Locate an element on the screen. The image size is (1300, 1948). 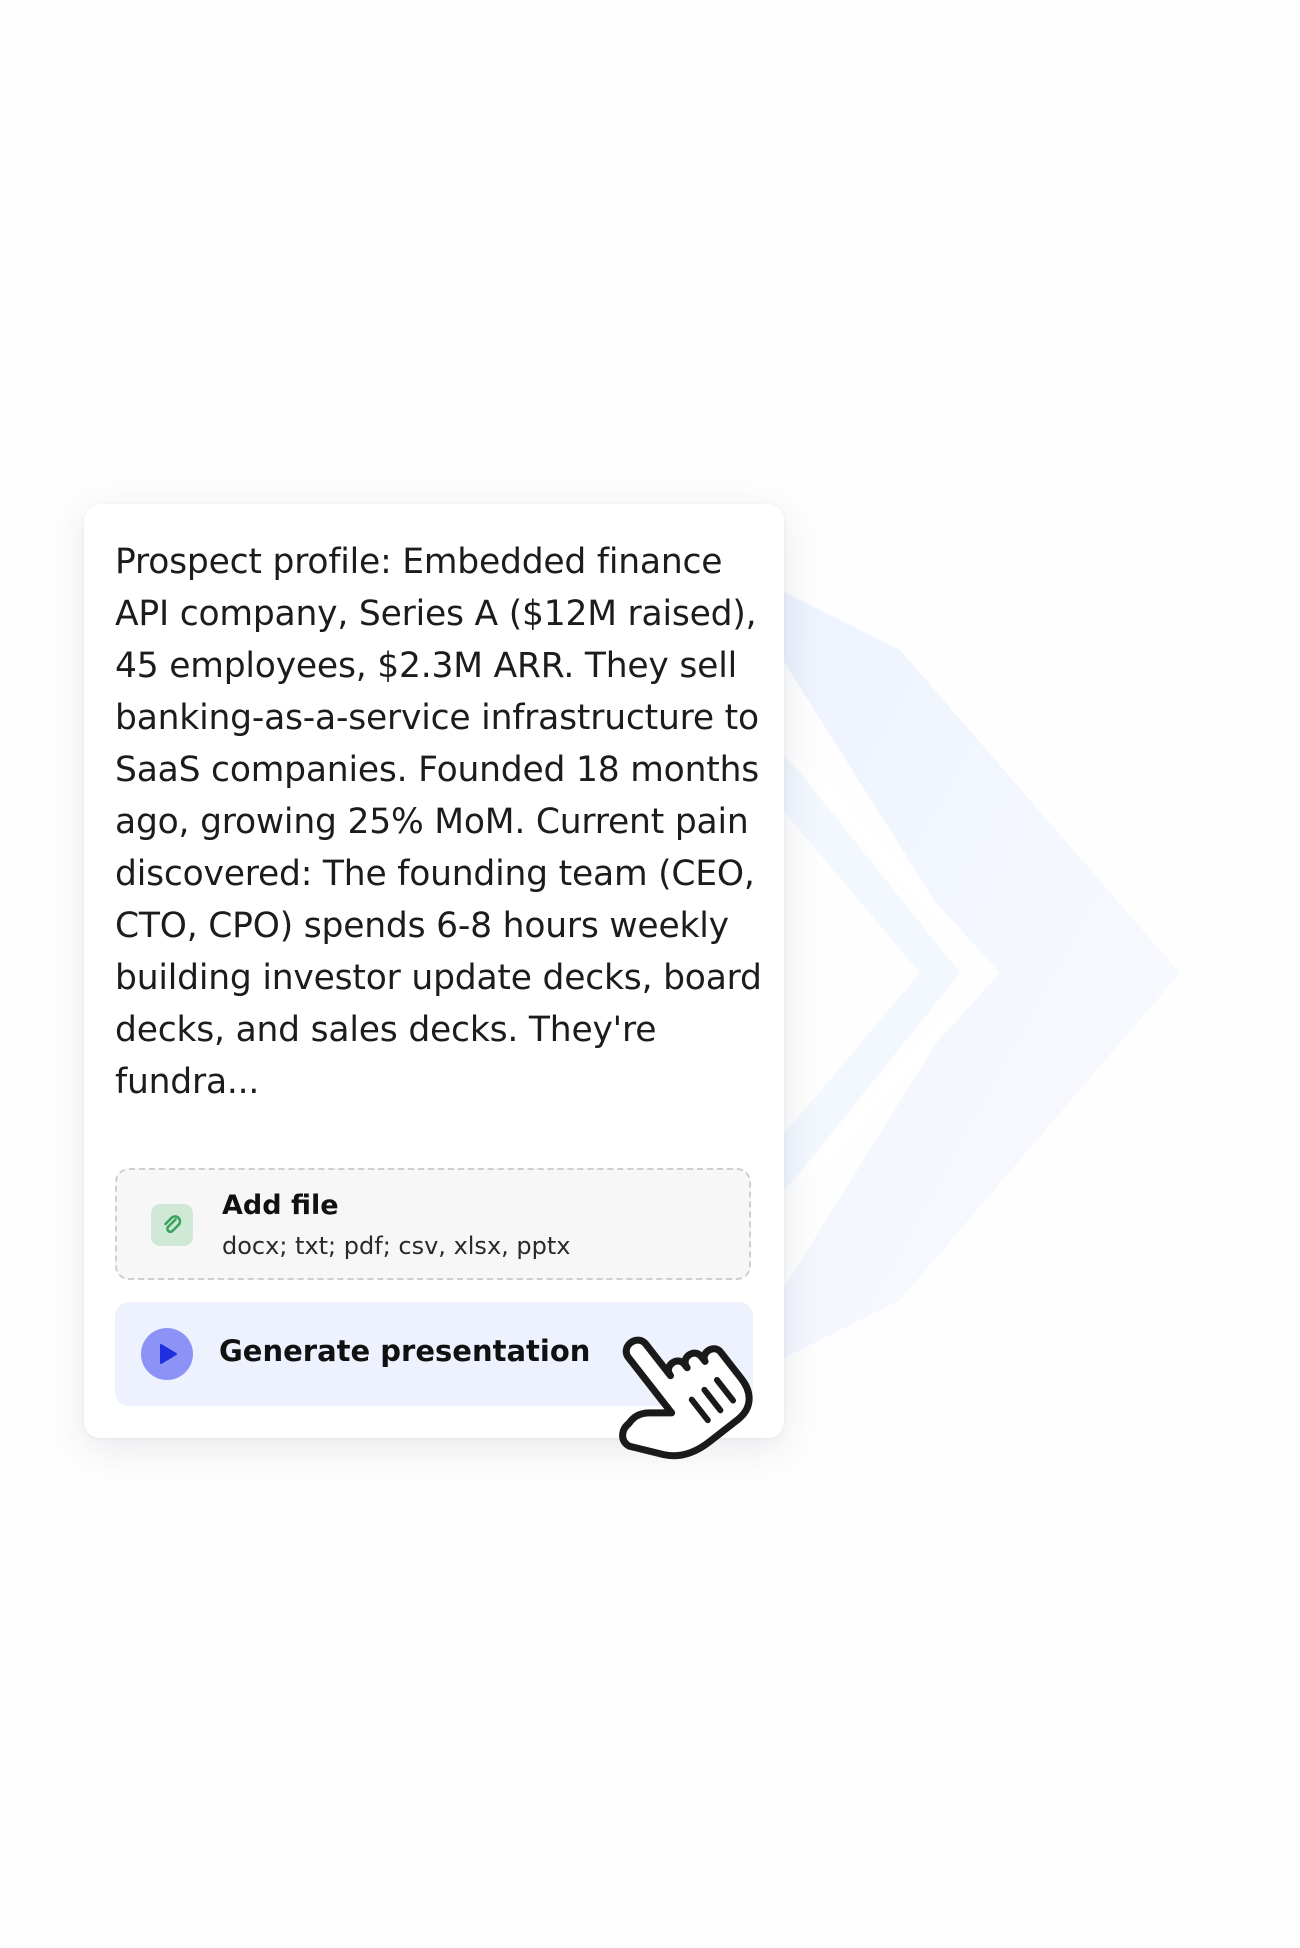
paperclip-icon is located at coordinates (172, 1225).